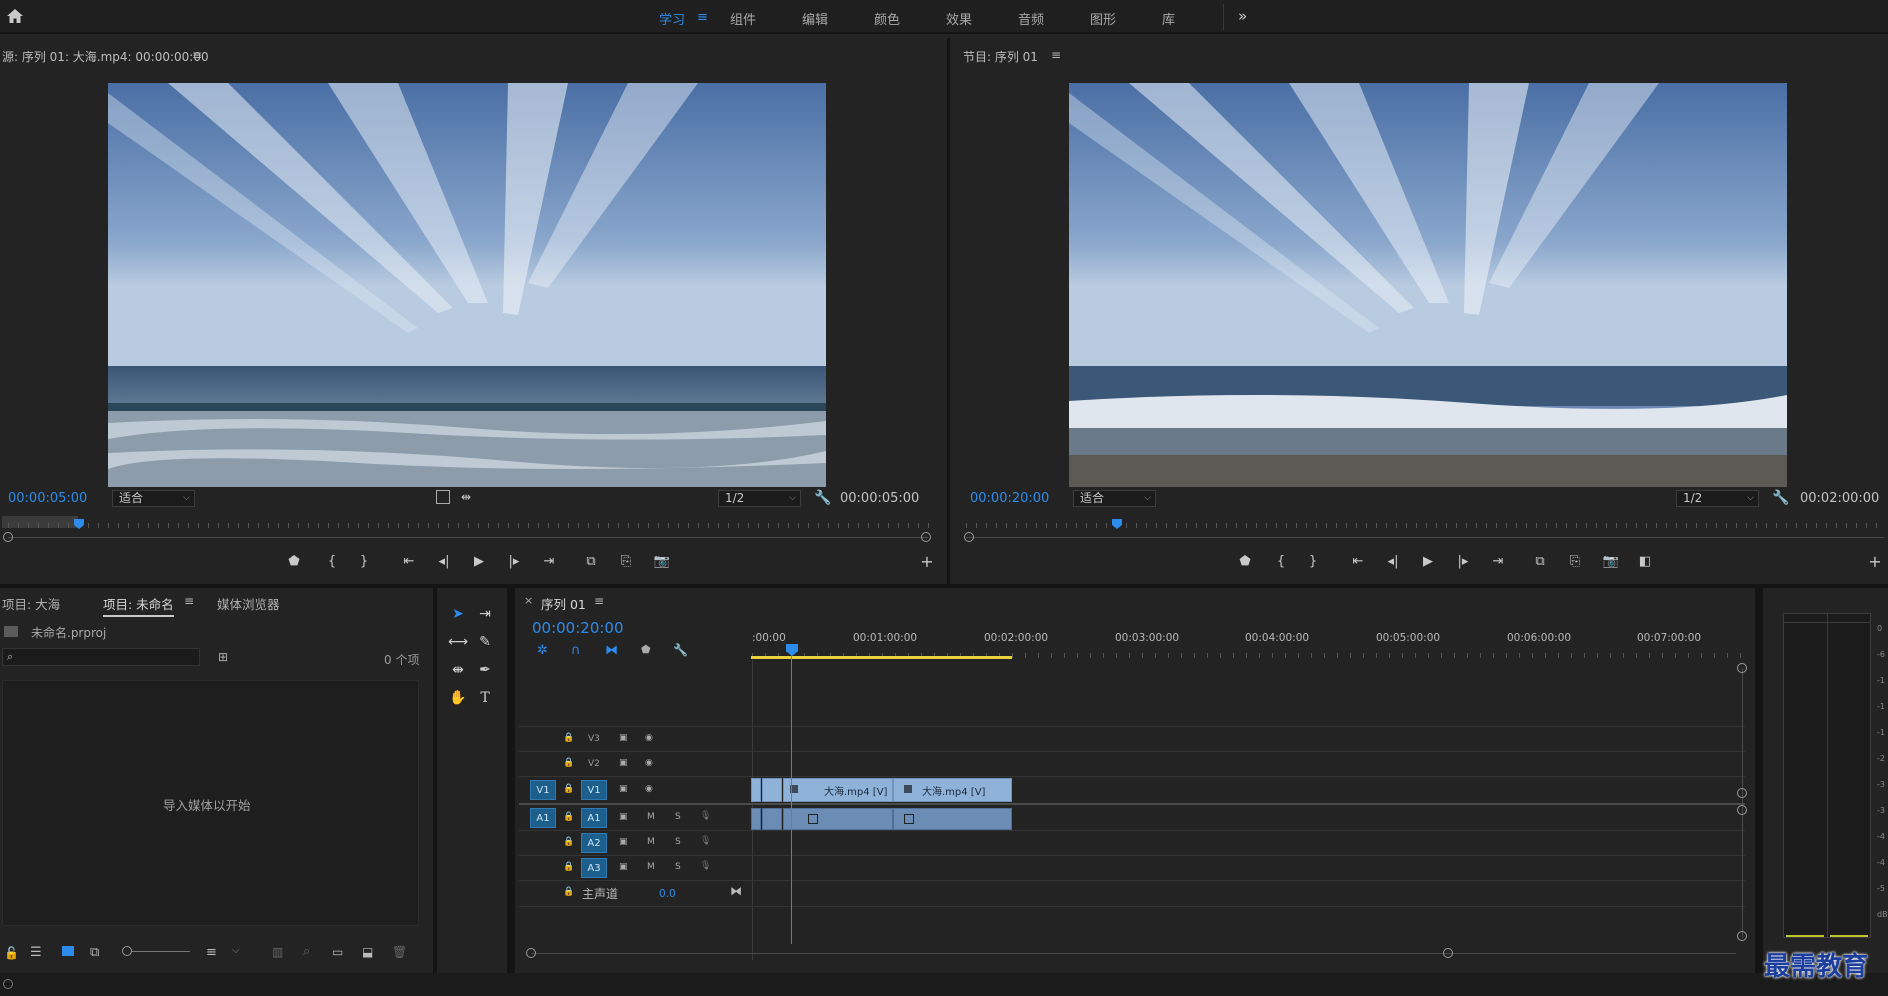 The height and width of the screenshot is (996, 1888). What do you see at coordinates (959, 18) in the screenshot?
I see `workspace-effects: 效果` at bounding box center [959, 18].